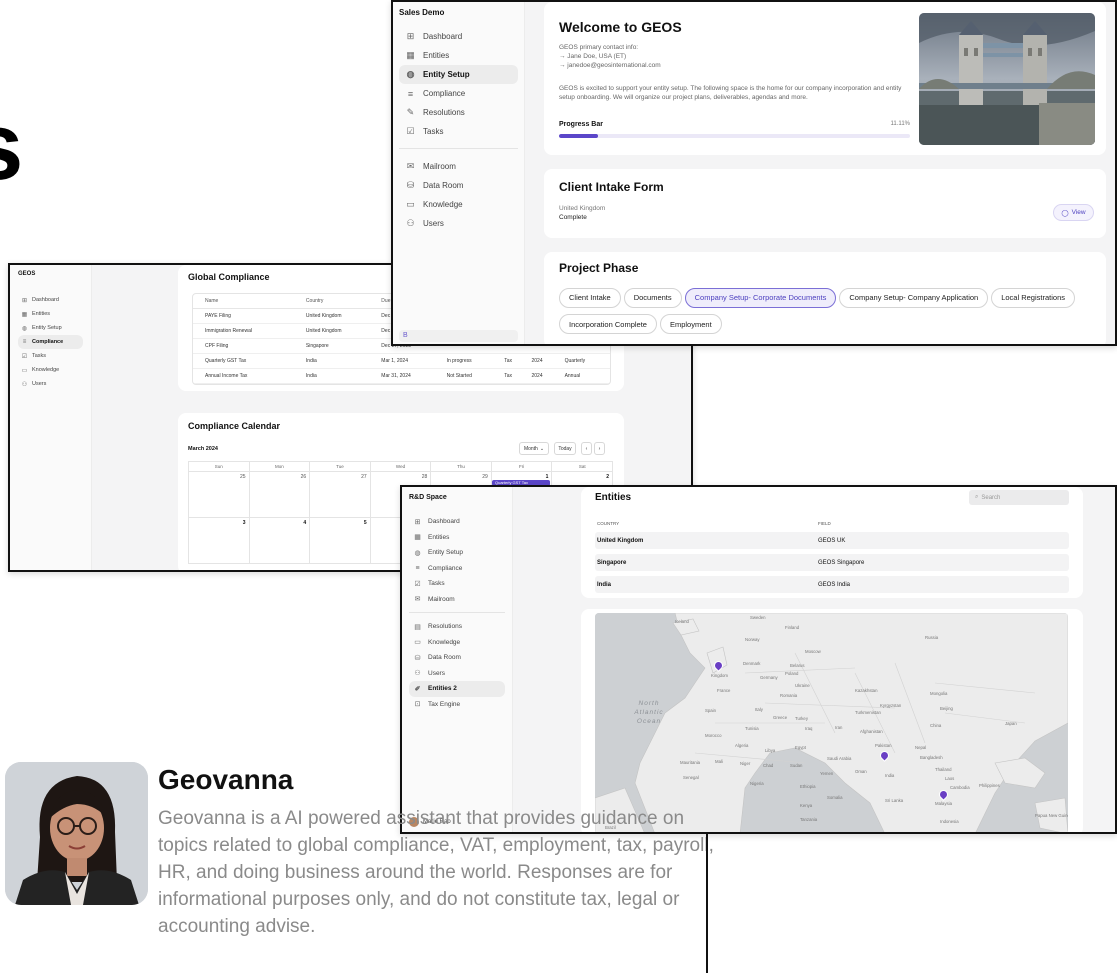 The image size is (1117, 973). What do you see at coordinates (1011, 723) in the screenshot?
I see `map-place-label: Japan` at bounding box center [1011, 723].